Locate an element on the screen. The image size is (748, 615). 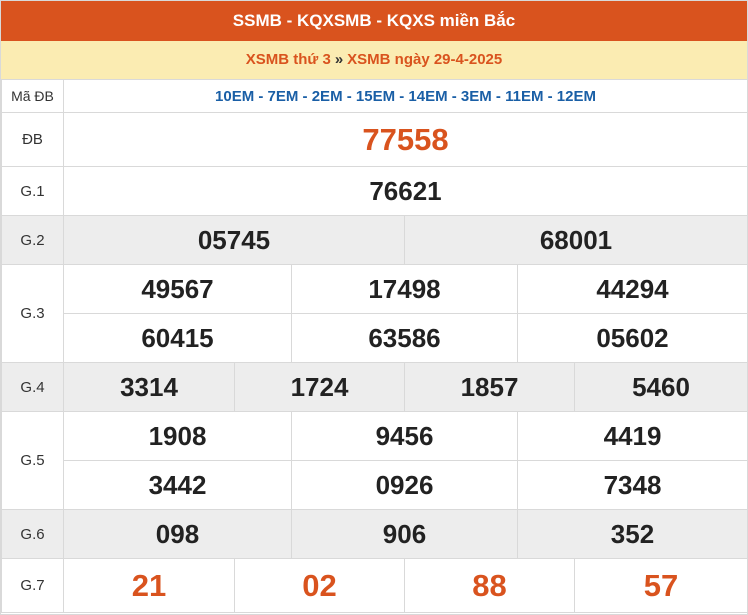
prize-db-number: 77558 is located at coordinates (405, 139).